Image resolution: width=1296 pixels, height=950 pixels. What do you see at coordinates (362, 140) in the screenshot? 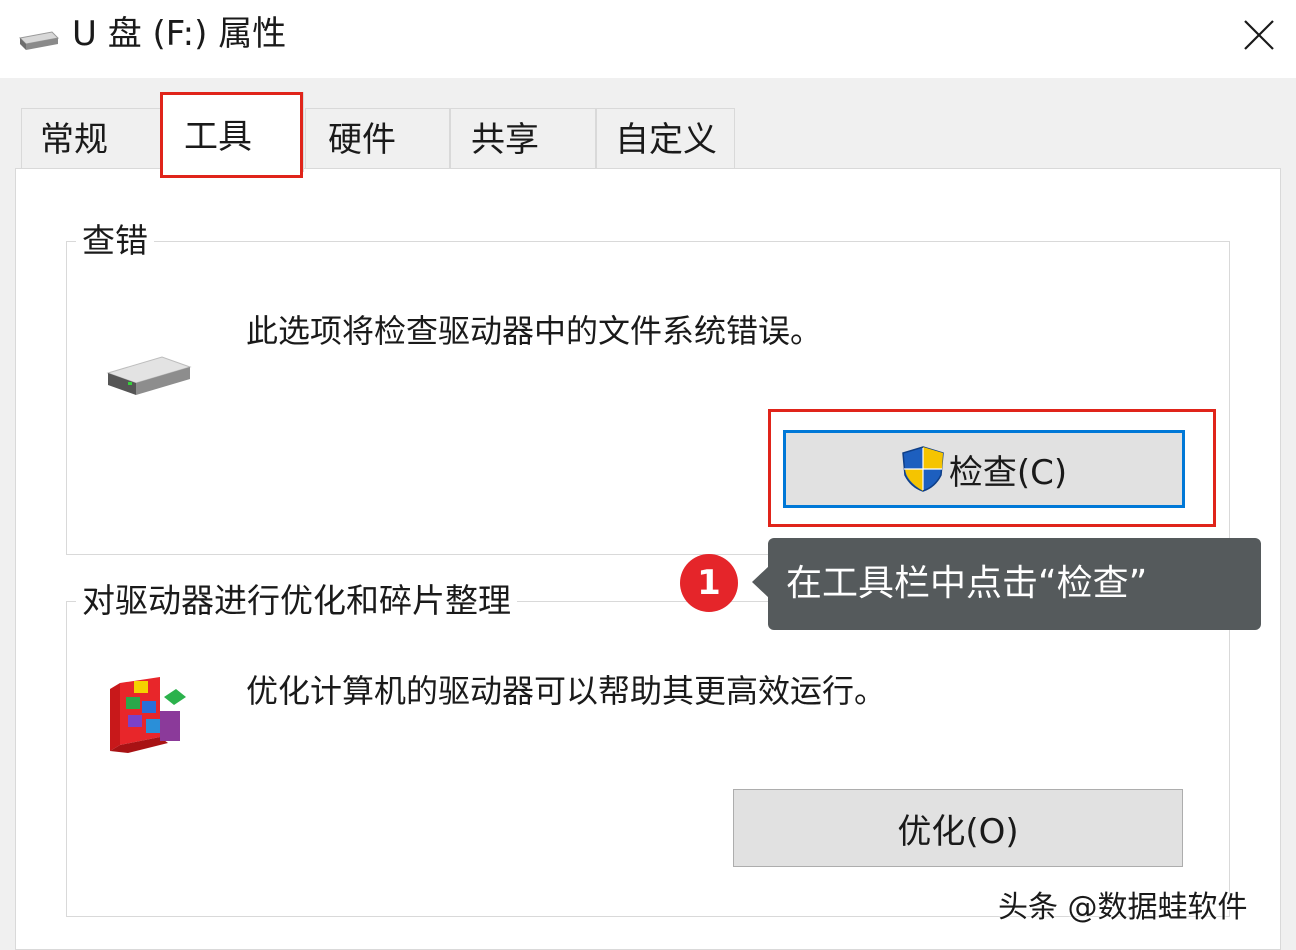
I see `tab-label: 硬件` at bounding box center [362, 140].